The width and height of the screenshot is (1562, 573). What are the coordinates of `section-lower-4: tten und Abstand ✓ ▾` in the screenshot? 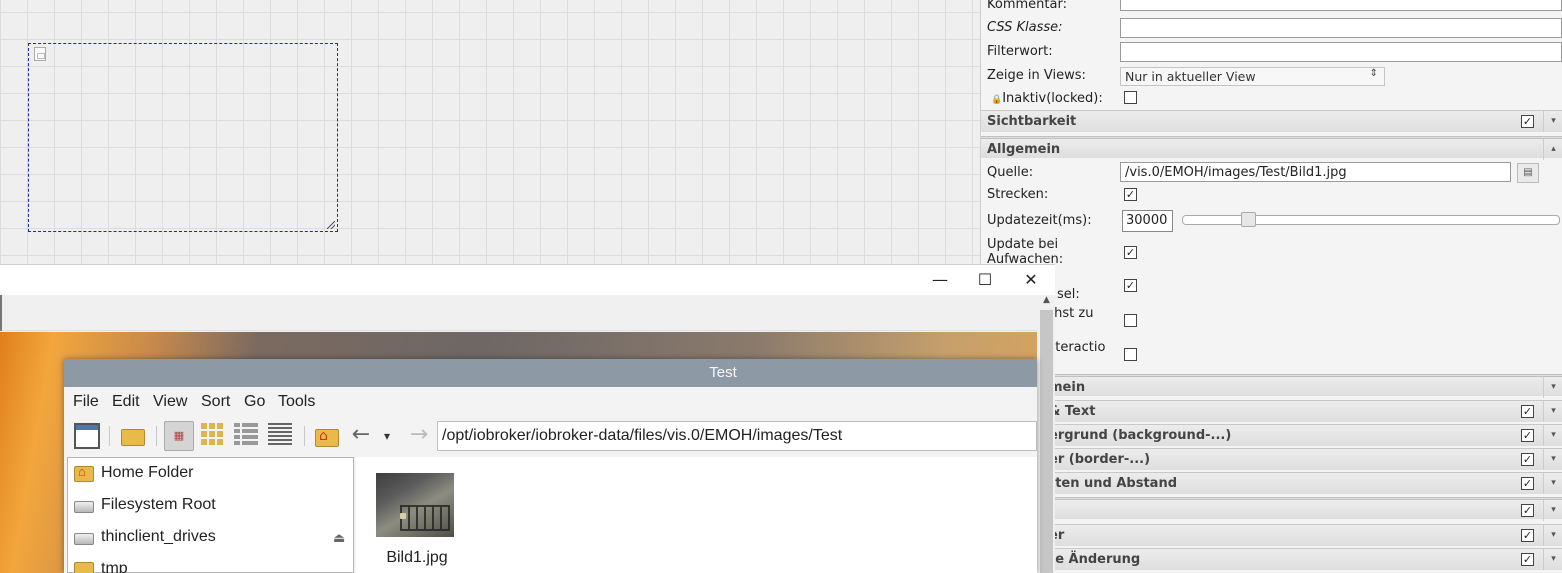 It's located at (1271, 483).